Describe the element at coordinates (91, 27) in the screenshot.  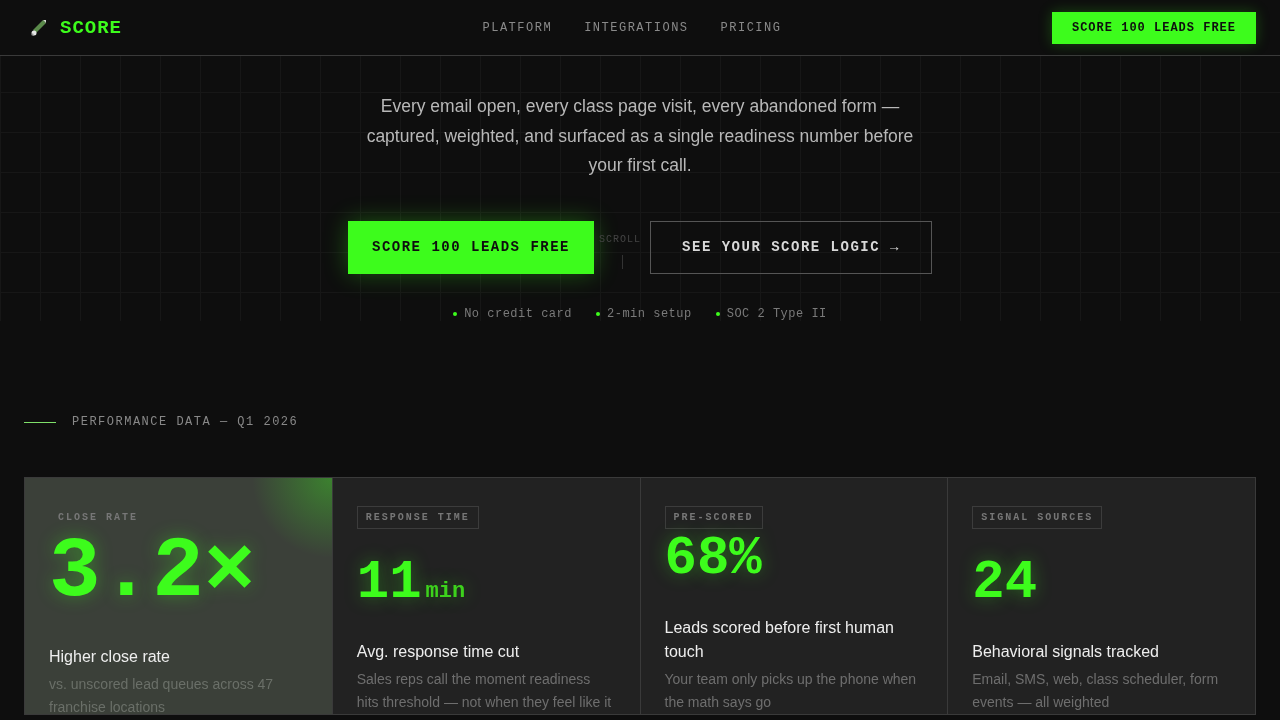
I see `brand-name: SCORE` at that location.